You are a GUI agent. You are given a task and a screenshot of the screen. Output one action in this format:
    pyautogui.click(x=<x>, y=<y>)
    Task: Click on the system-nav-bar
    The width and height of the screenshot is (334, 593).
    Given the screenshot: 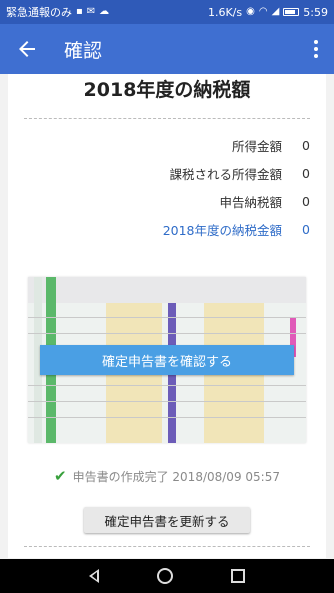 What is the action you would take?
    pyautogui.click(x=167, y=576)
    